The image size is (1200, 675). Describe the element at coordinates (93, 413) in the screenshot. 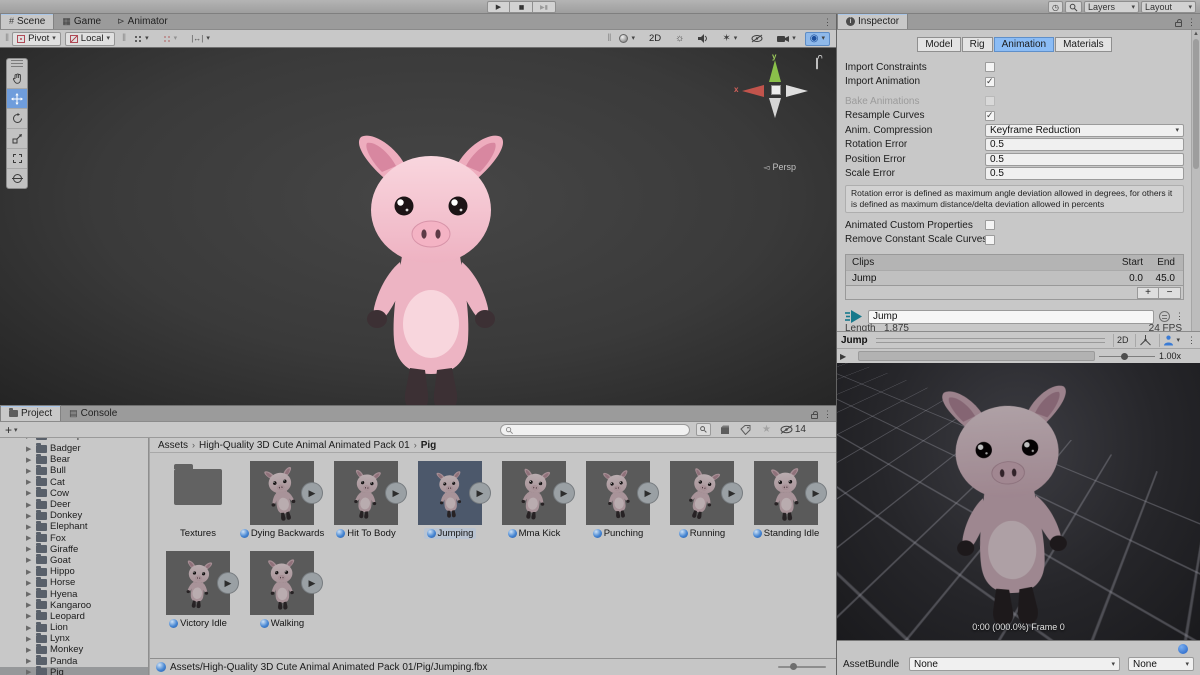

I see `panel-tab: Console` at that location.